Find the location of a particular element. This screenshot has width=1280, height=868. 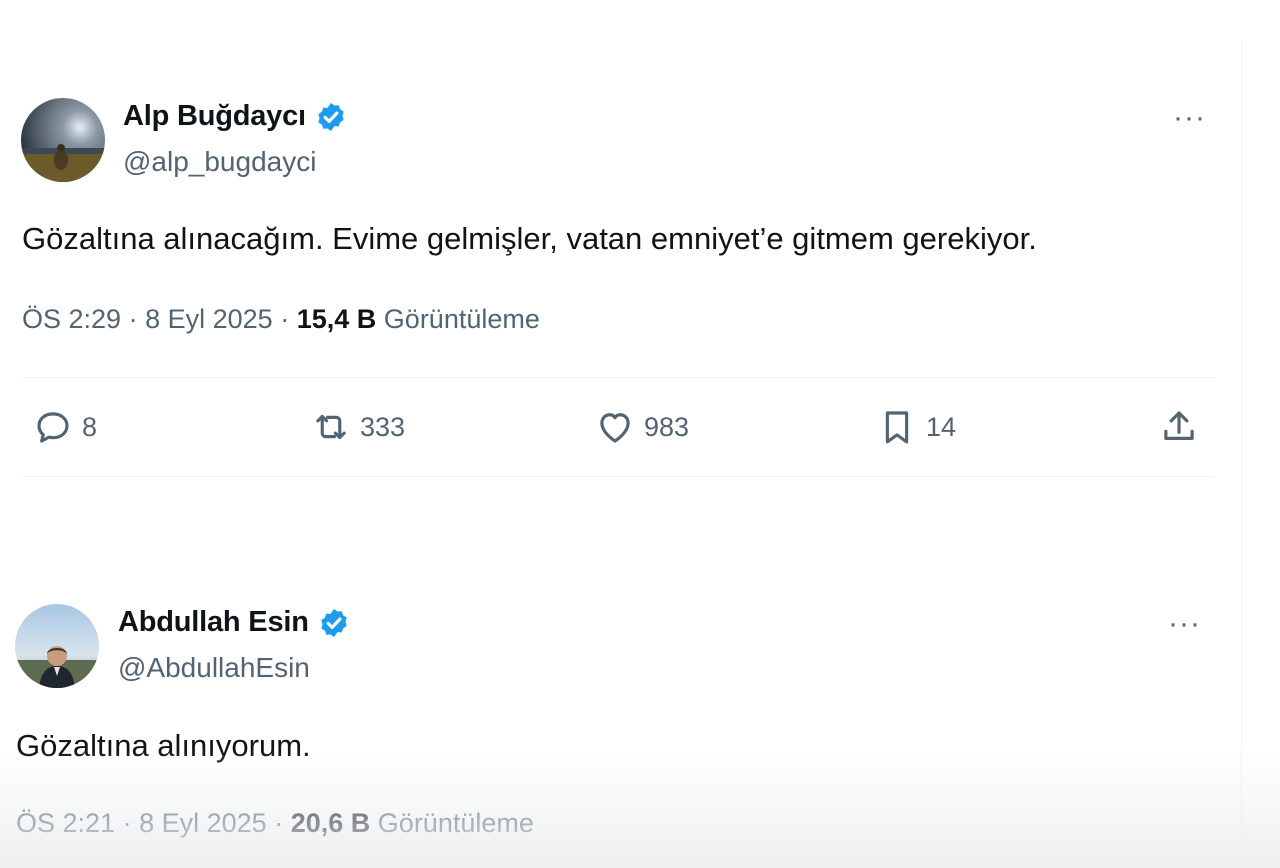

author-name-row: Alp Buğdaycı is located at coordinates (235, 116).